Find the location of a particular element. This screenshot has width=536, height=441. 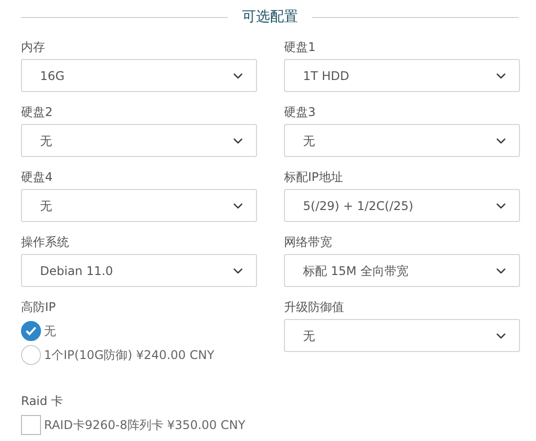

field-label: Raid 卡 is located at coordinates (42, 401).